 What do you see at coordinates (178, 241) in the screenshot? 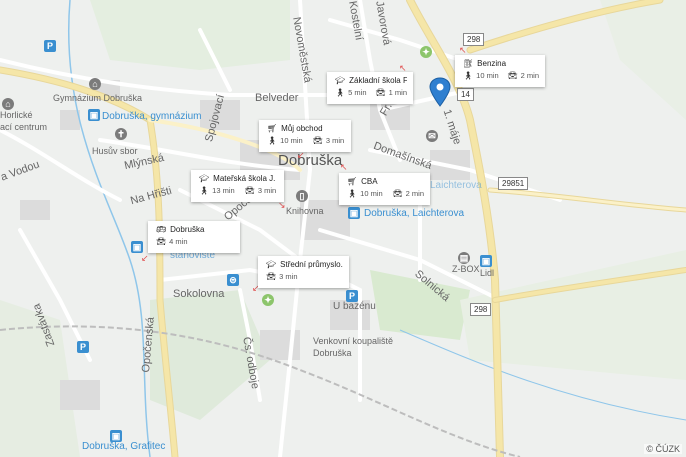
I see `drive-time: 4 min` at bounding box center [178, 241].